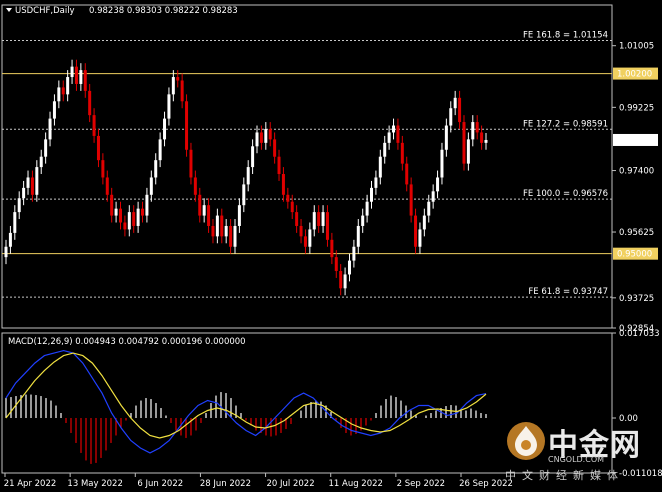 This screenshot has width=662, height=492. What do you see at coordinates (564, 475) in the screenshot?
I see `watermark-slogan: 中文财经新媒体` at bounding box center [564, 475].